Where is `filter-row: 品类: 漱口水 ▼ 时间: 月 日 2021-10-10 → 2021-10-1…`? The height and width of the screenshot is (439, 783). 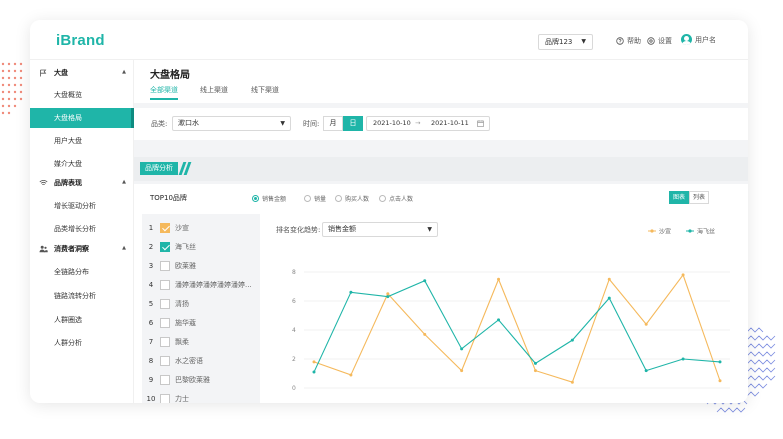
filter-row: 品类: 漱口水 ▼ 时间: 月 日 2021-10-10 → 2021-10-1… is located at coordinates (441, 124).